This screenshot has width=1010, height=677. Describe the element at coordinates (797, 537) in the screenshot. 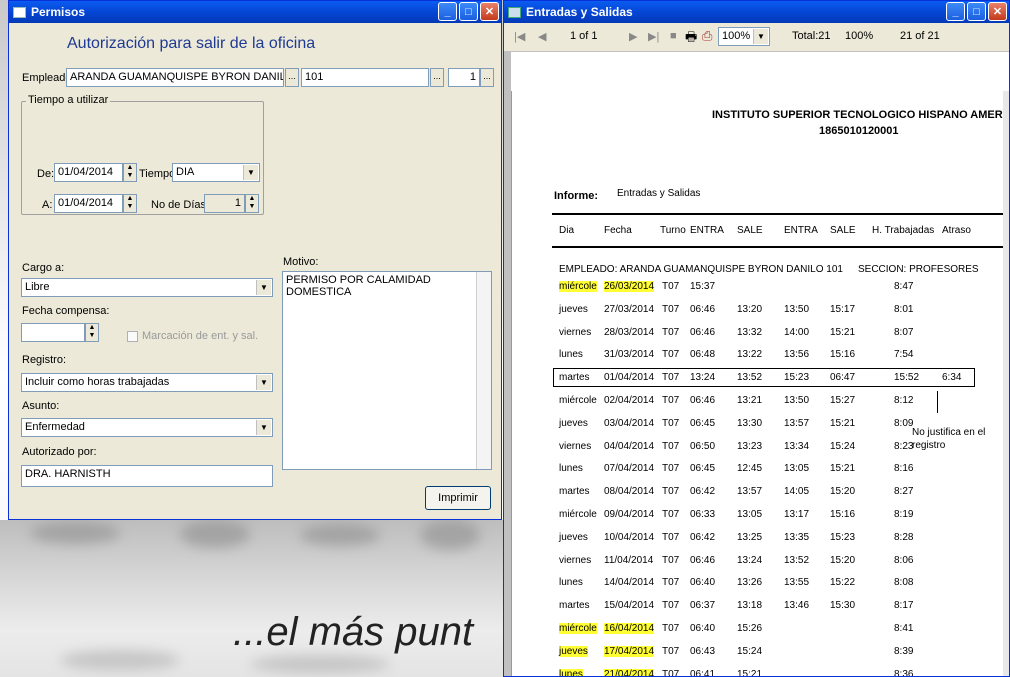

I see `cell-e2: 13:35` at that location.